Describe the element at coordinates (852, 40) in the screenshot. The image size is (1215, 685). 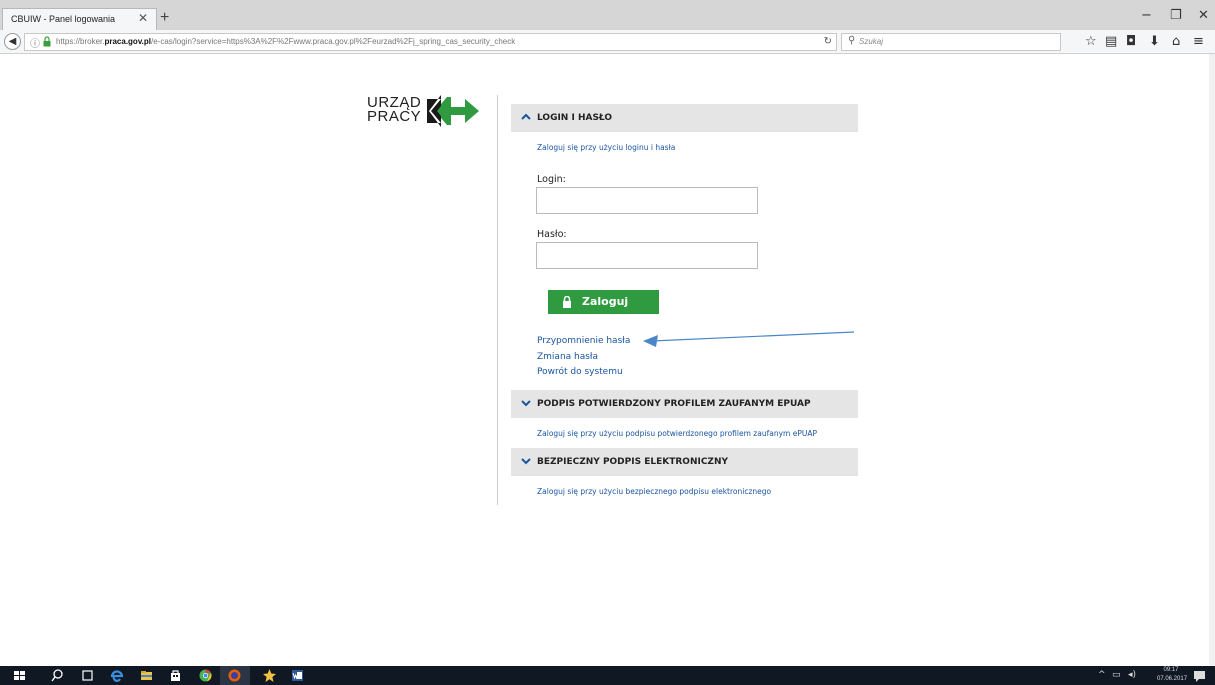
I see `search-icon: ⚲` at that location.